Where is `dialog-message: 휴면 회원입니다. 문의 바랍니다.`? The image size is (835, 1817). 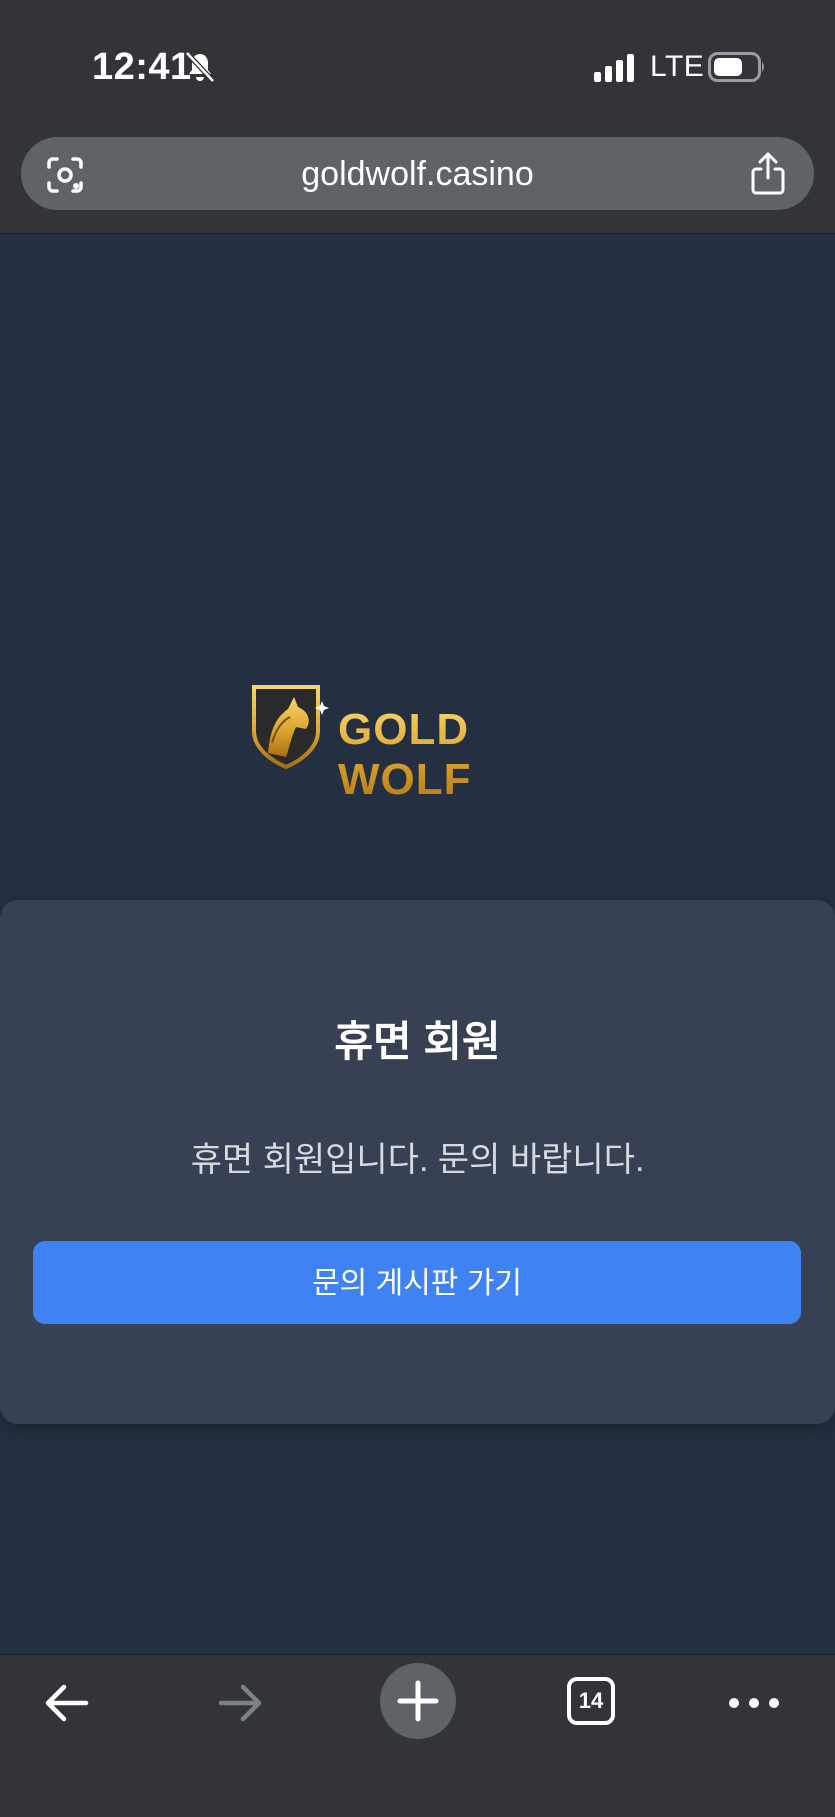 dialog-message: 휴면 회원입니다. 문의 바랍니다. is located at coordinates (417, 1160).